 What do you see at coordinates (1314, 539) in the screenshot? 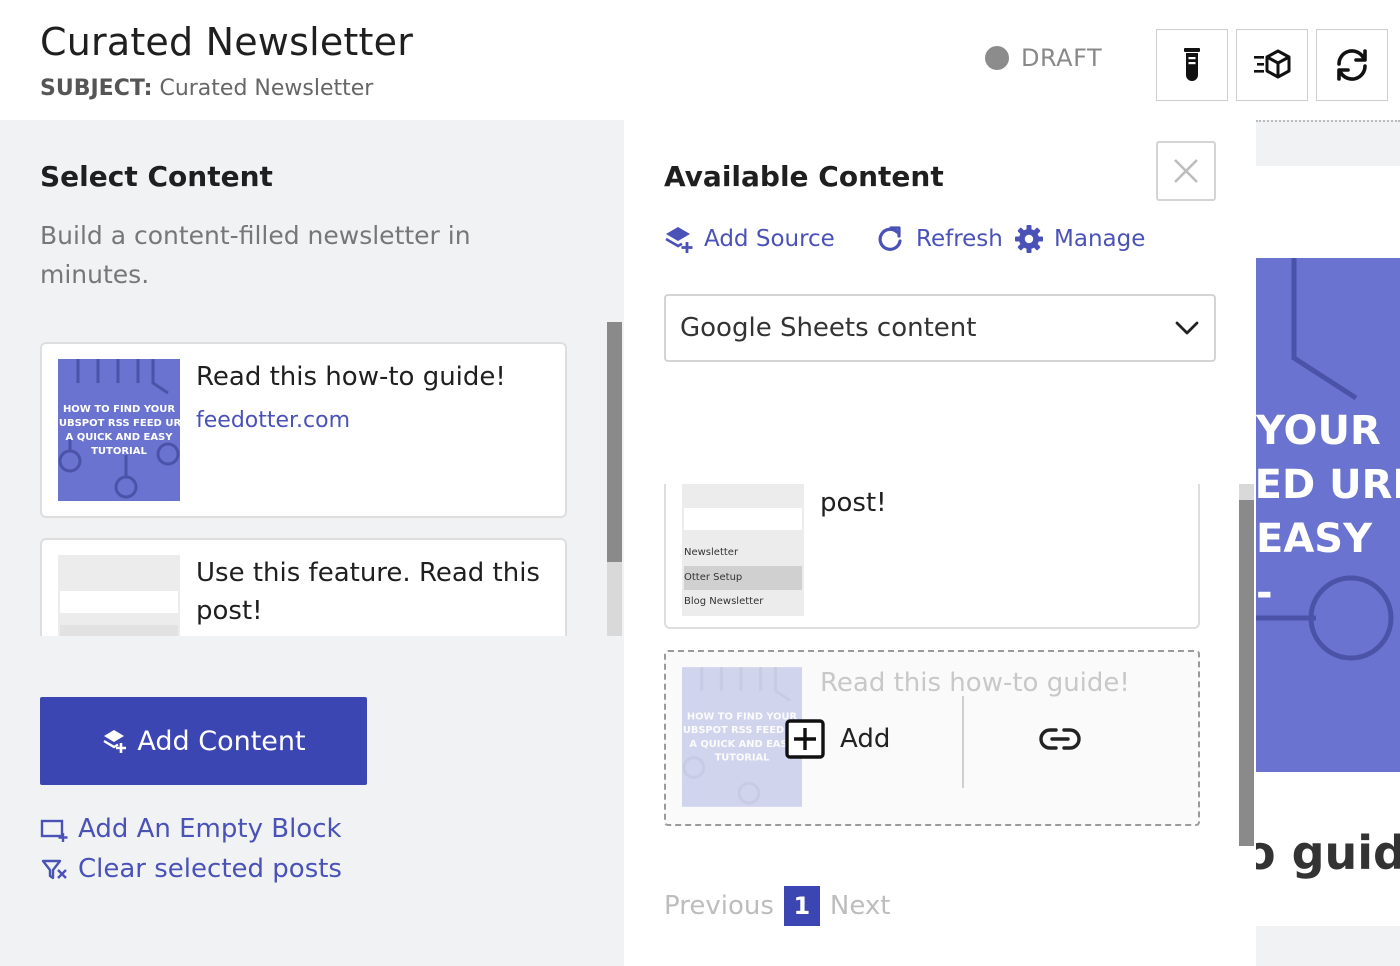
I see `preview-heading-line: EASY` at bounding box center [1314, 539].